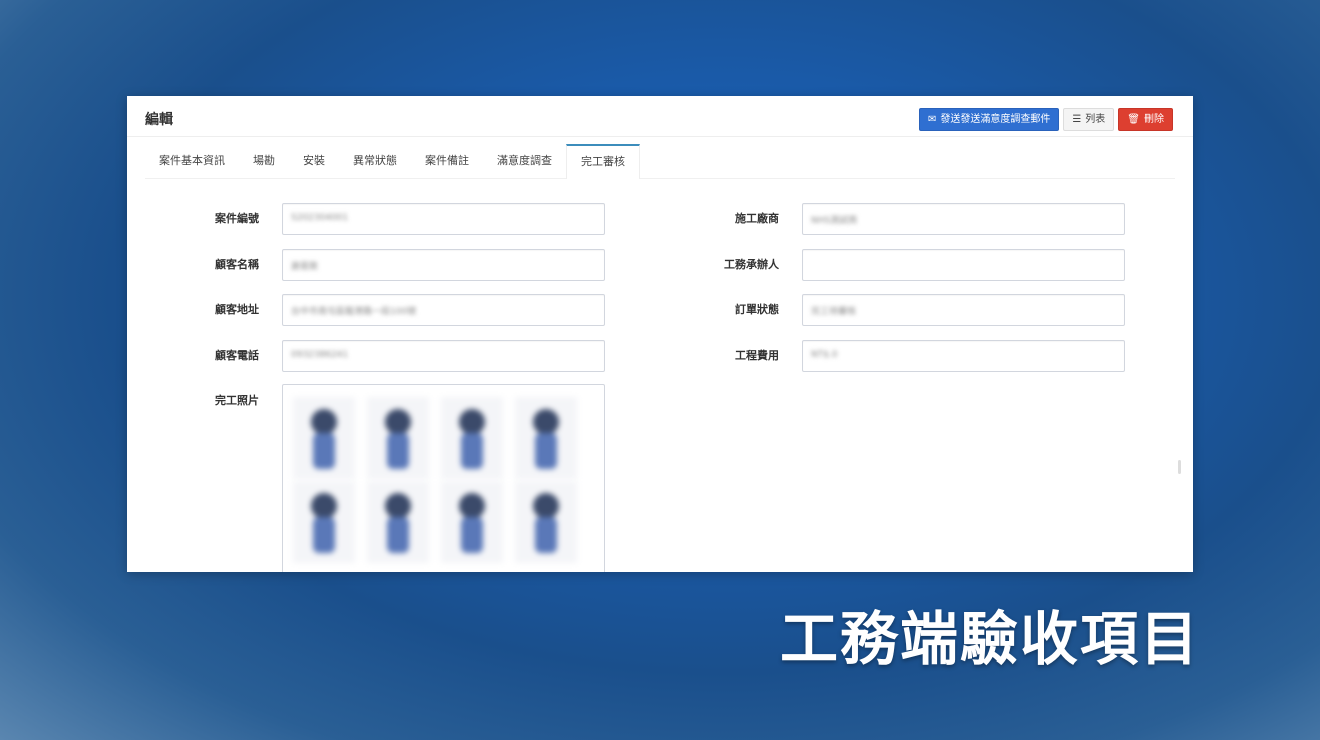 This screenshot has height=740, width=1320. Describe the element at coordinates (963, 356) in the screenshot. I see `project-cost-field: NT$.0` at that location.